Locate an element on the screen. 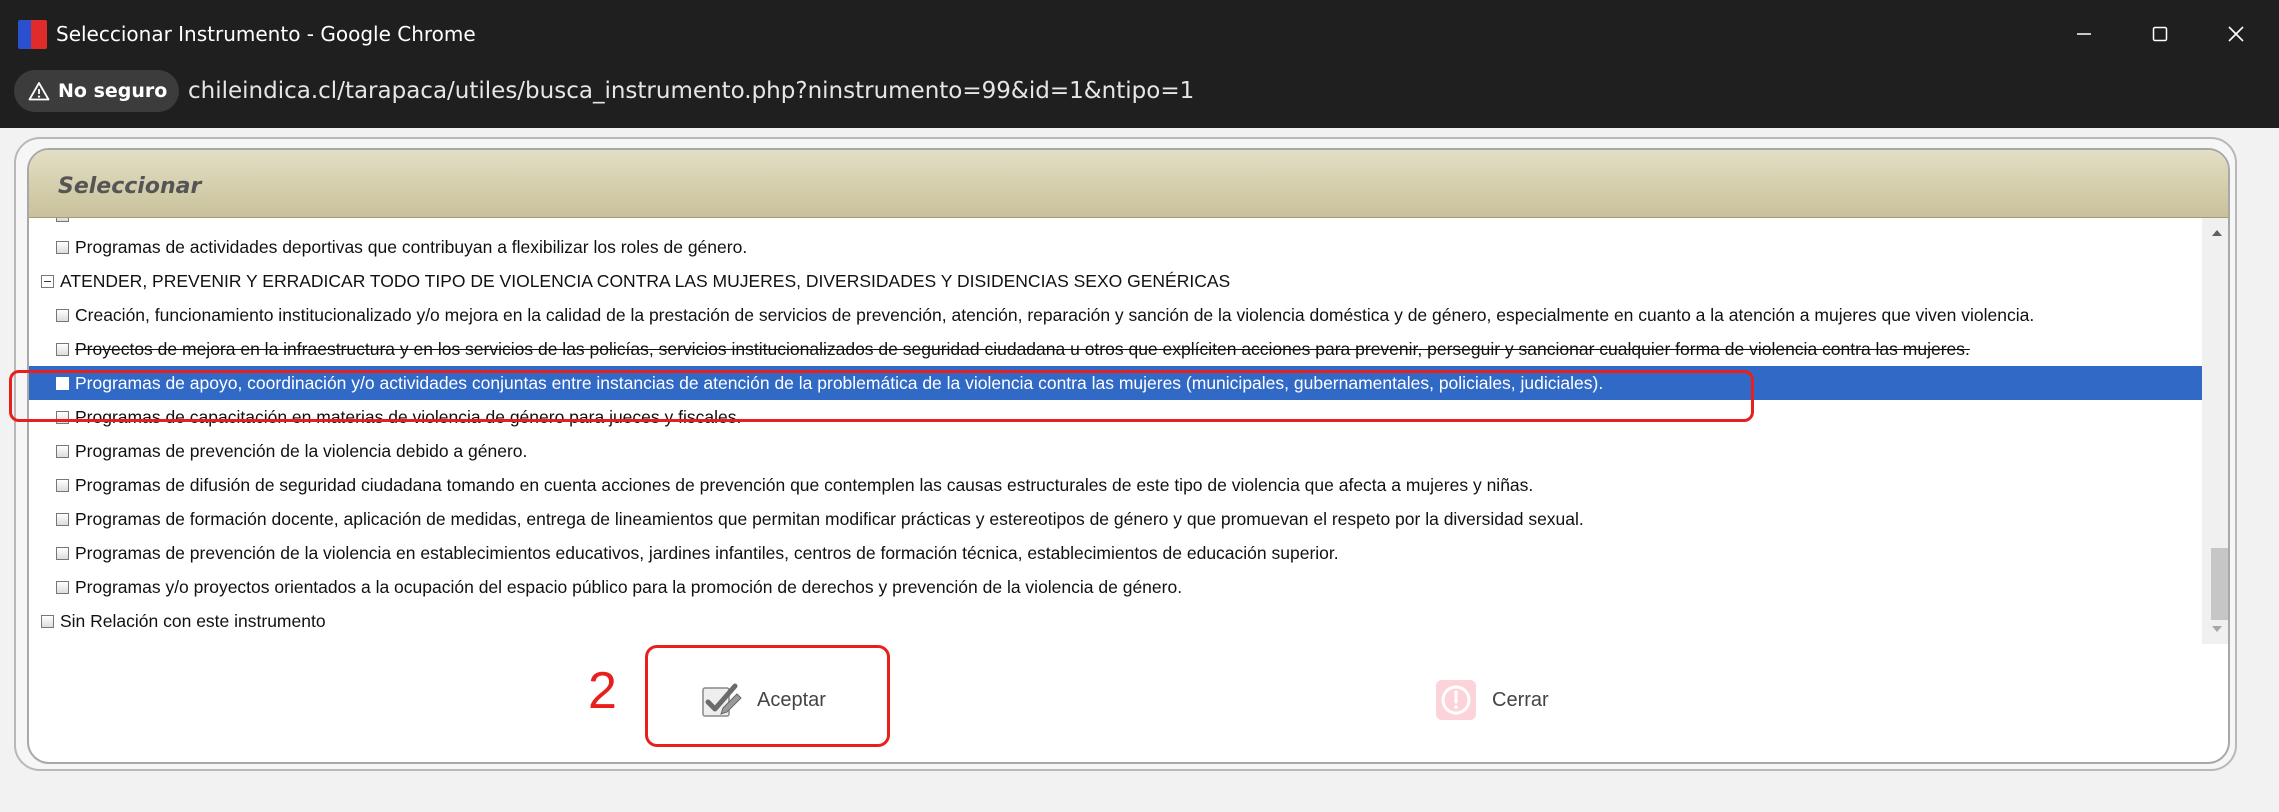 This screenshot has width=2279, height=812. alert-circle-icon is located at coordinates (1456, 700).